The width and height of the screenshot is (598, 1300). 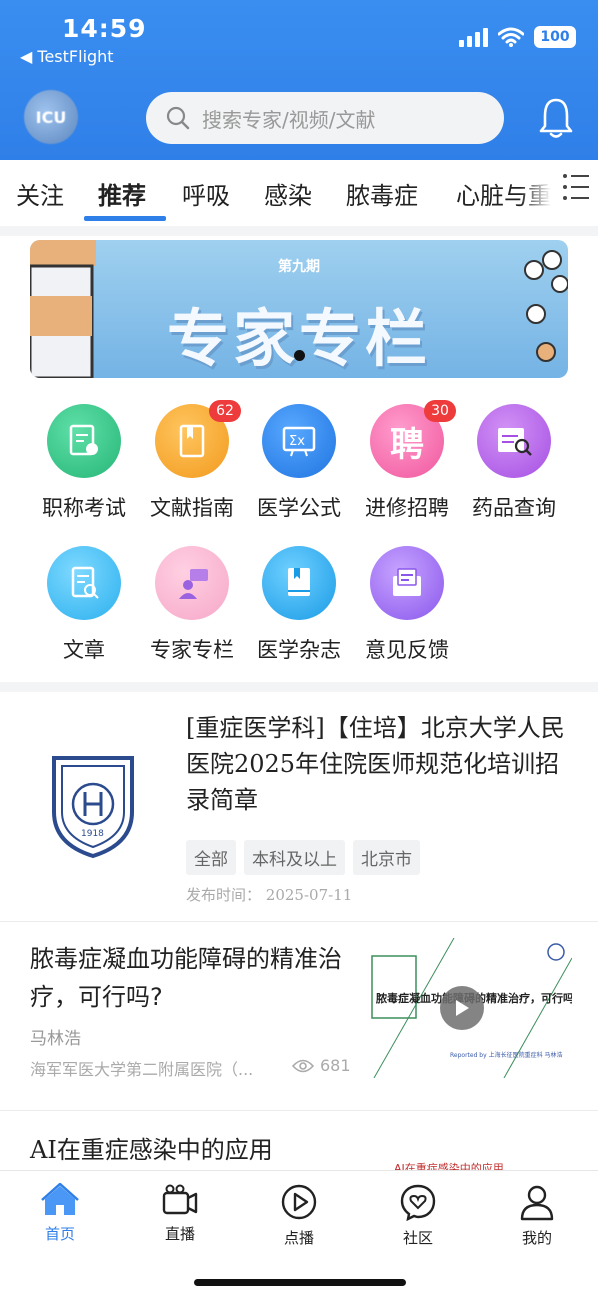 What do you see at coordinates (84, 583) in the screenshot?
I see `article-icon` at bounding box center [84, 583].